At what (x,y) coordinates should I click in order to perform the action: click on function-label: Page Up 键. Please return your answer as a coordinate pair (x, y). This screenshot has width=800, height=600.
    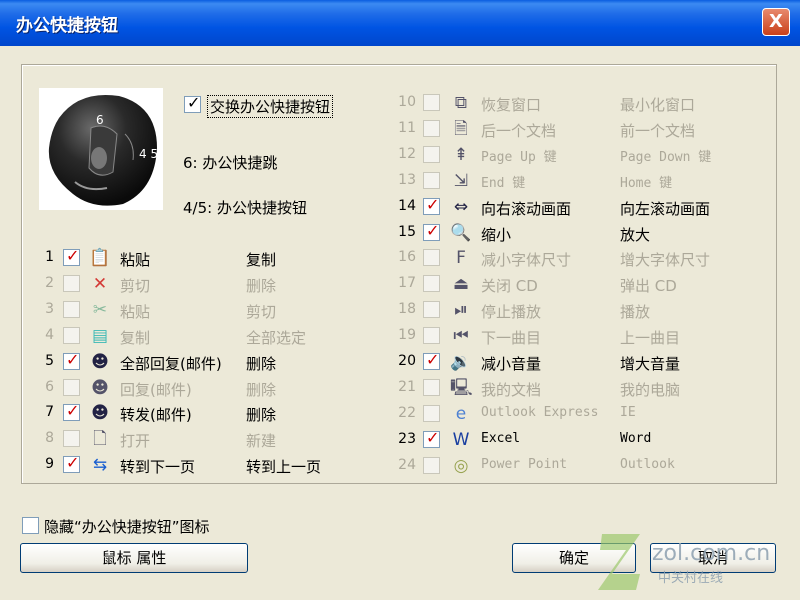
    Looking at the image, I should click on (519, 157).